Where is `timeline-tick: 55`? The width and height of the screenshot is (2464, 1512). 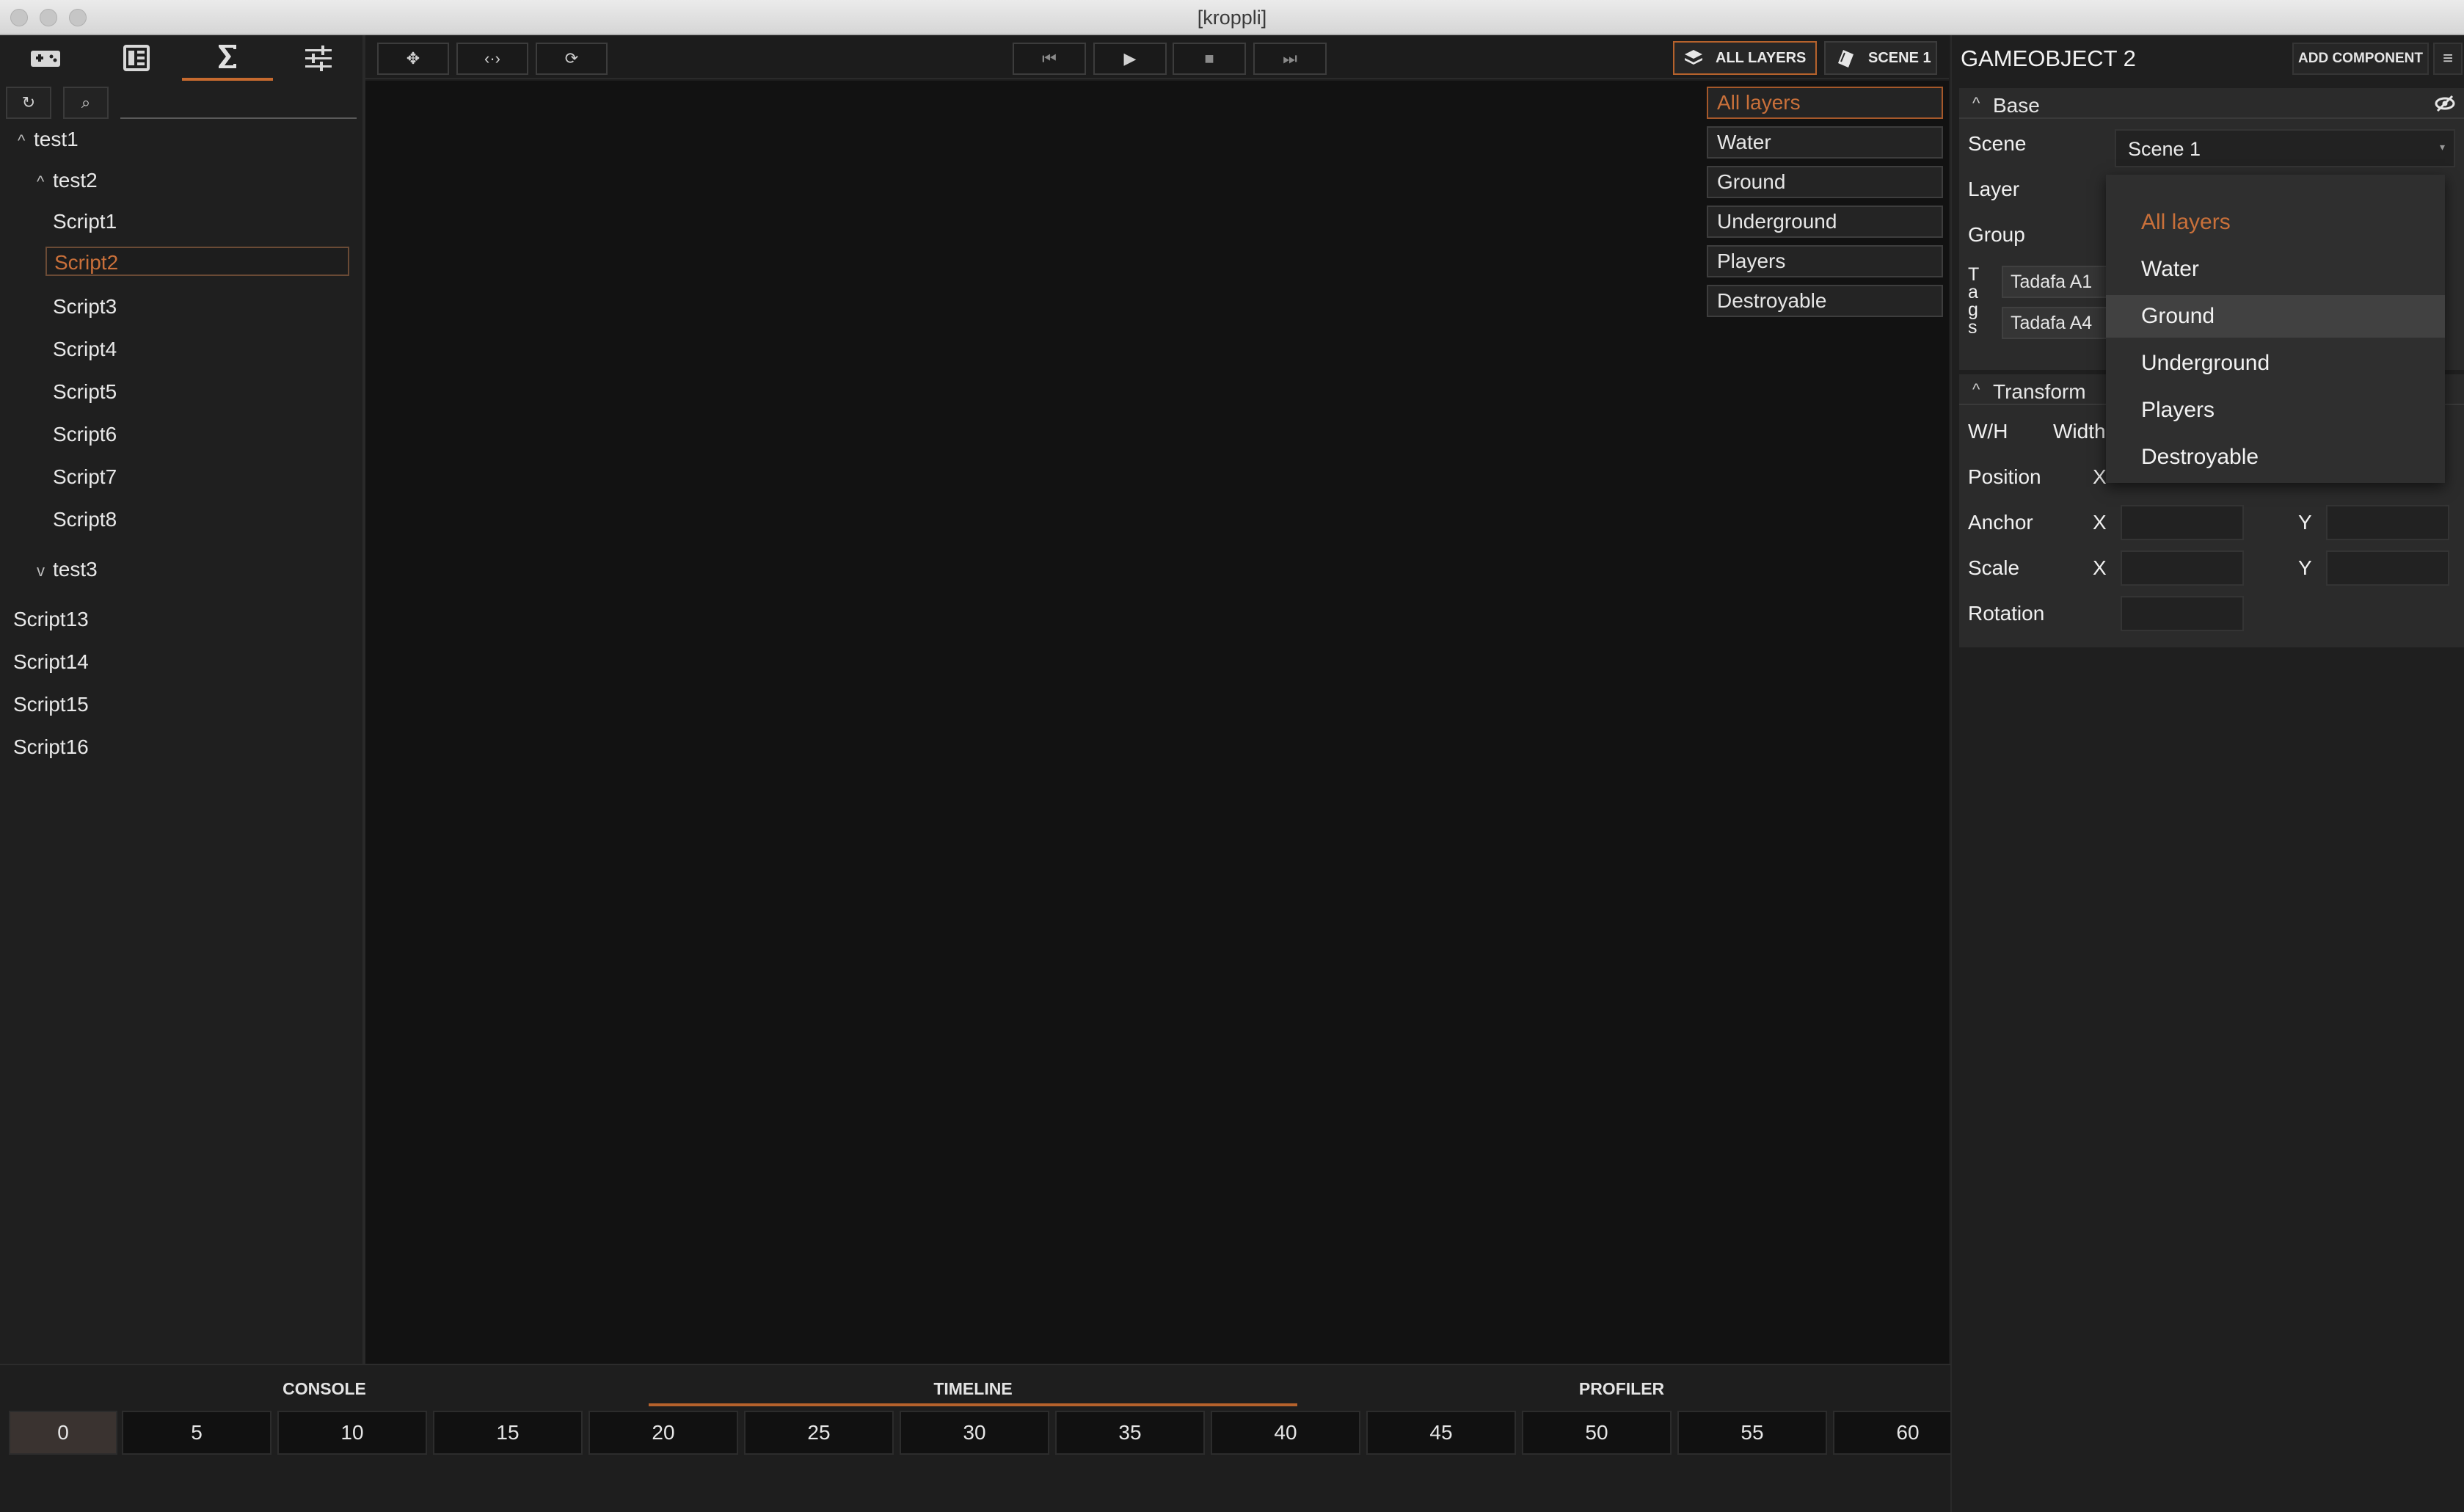 timeline-tick: 55 is located at coordinates (1752, 1433).